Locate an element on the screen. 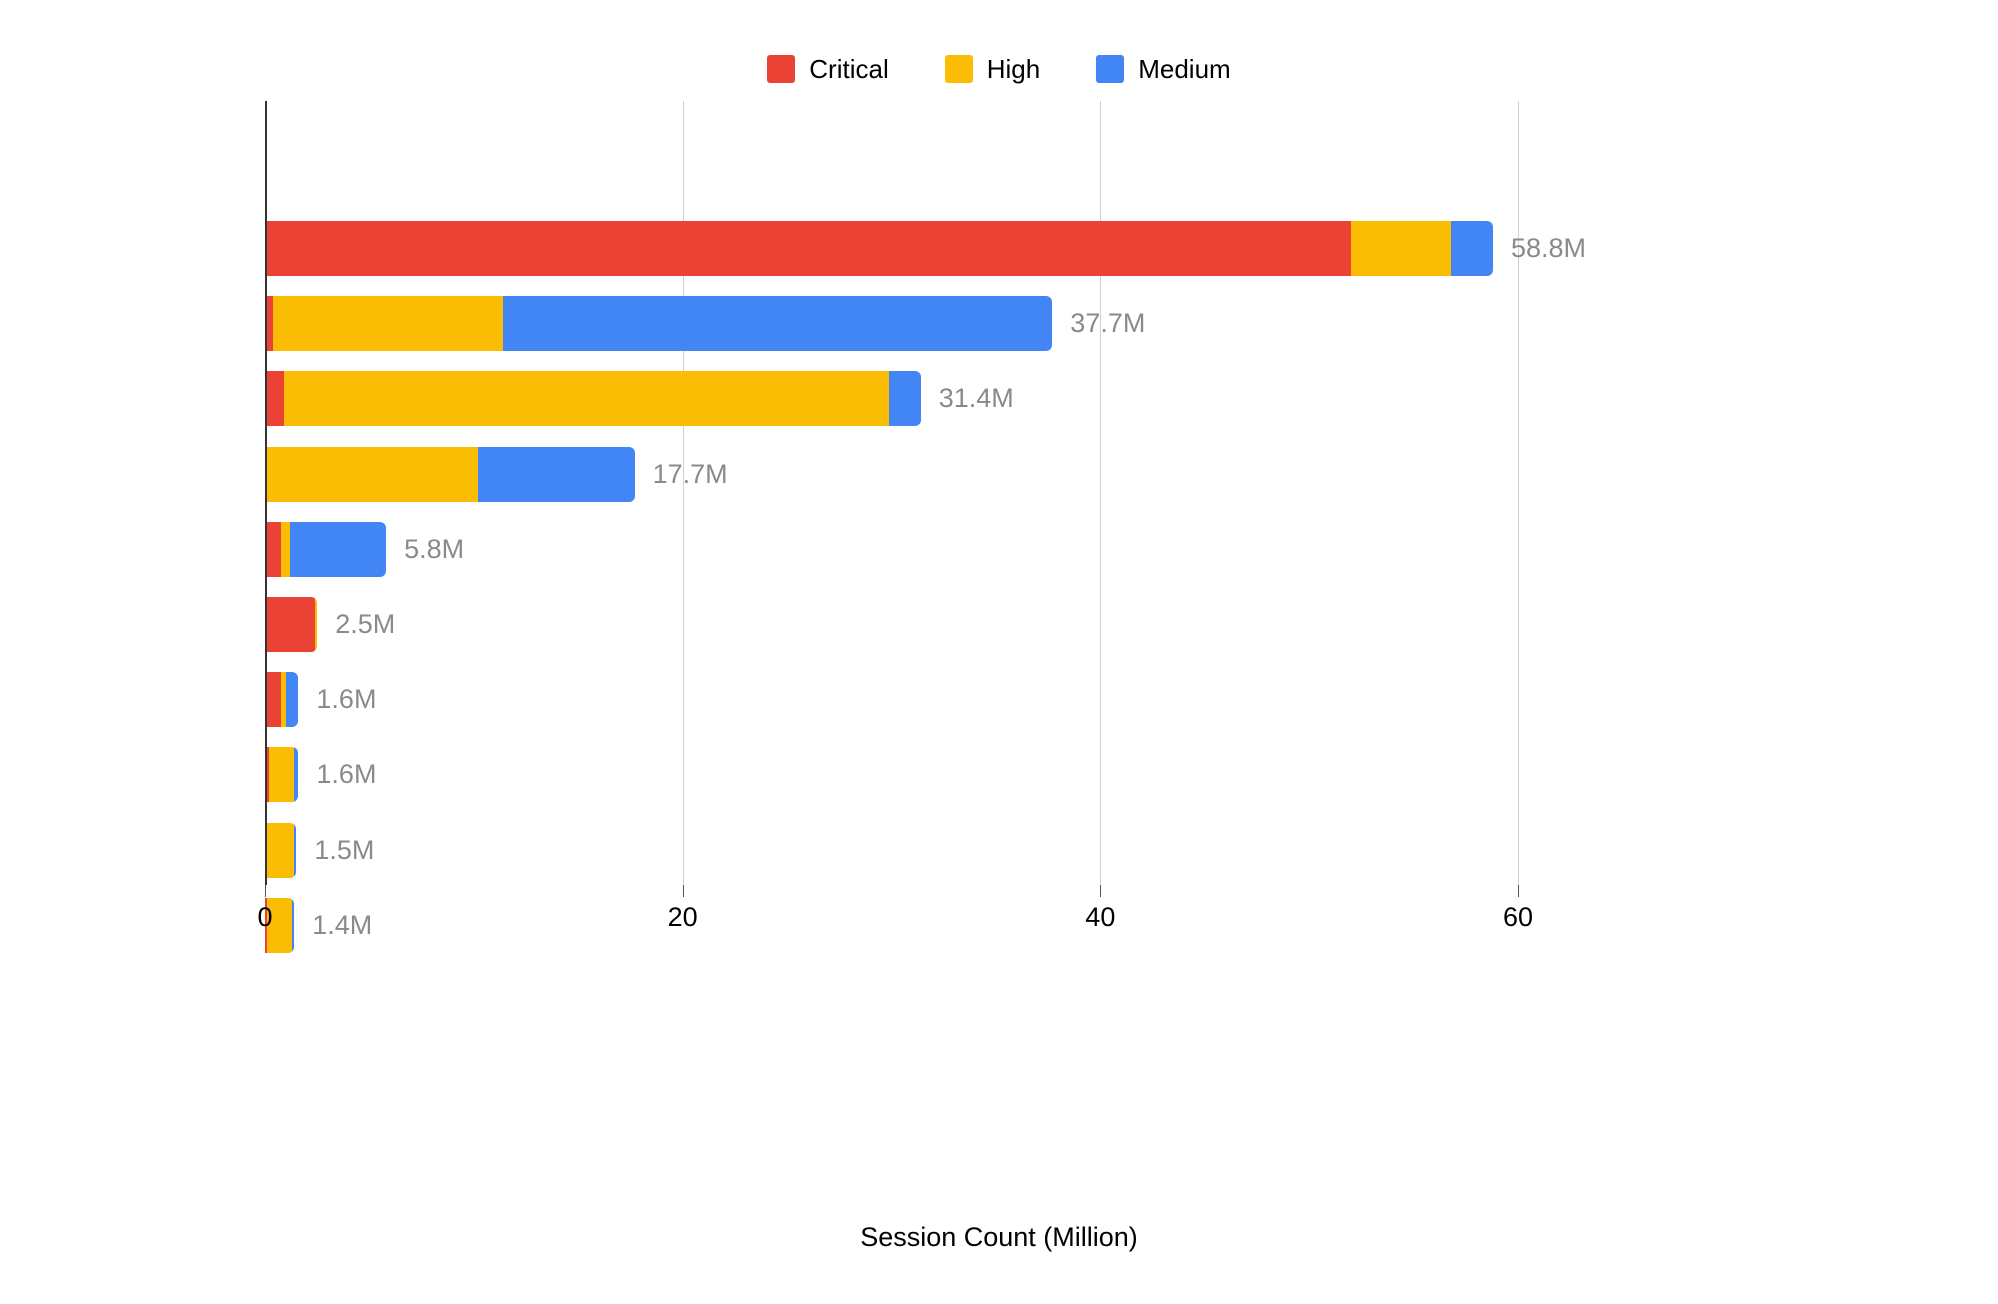  bar-value-label: 37.7M is located at coordinates (1108, 323).